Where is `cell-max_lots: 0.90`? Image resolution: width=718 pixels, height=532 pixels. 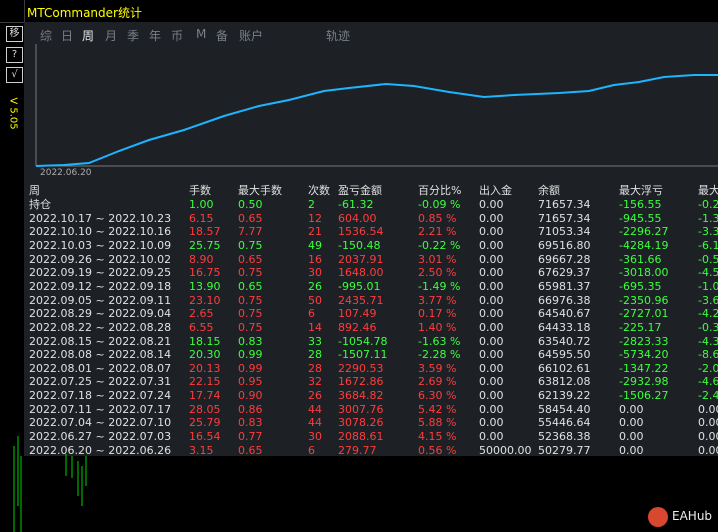 cell-max_lots: 0.90 is located at coordinates (250, 396).